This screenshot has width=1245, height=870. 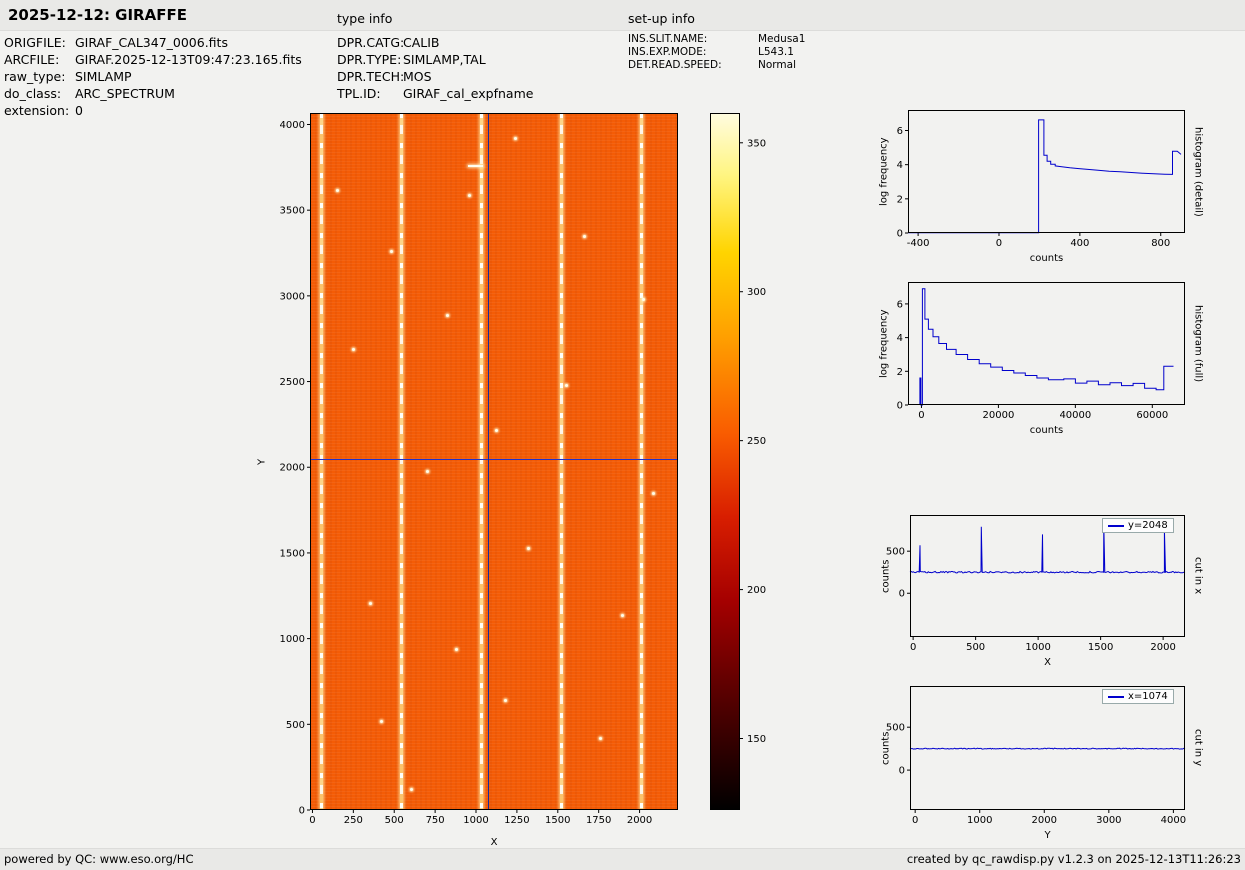 I want to click on cut-in-x-xlabel: X, so click(x=1047, y=662).